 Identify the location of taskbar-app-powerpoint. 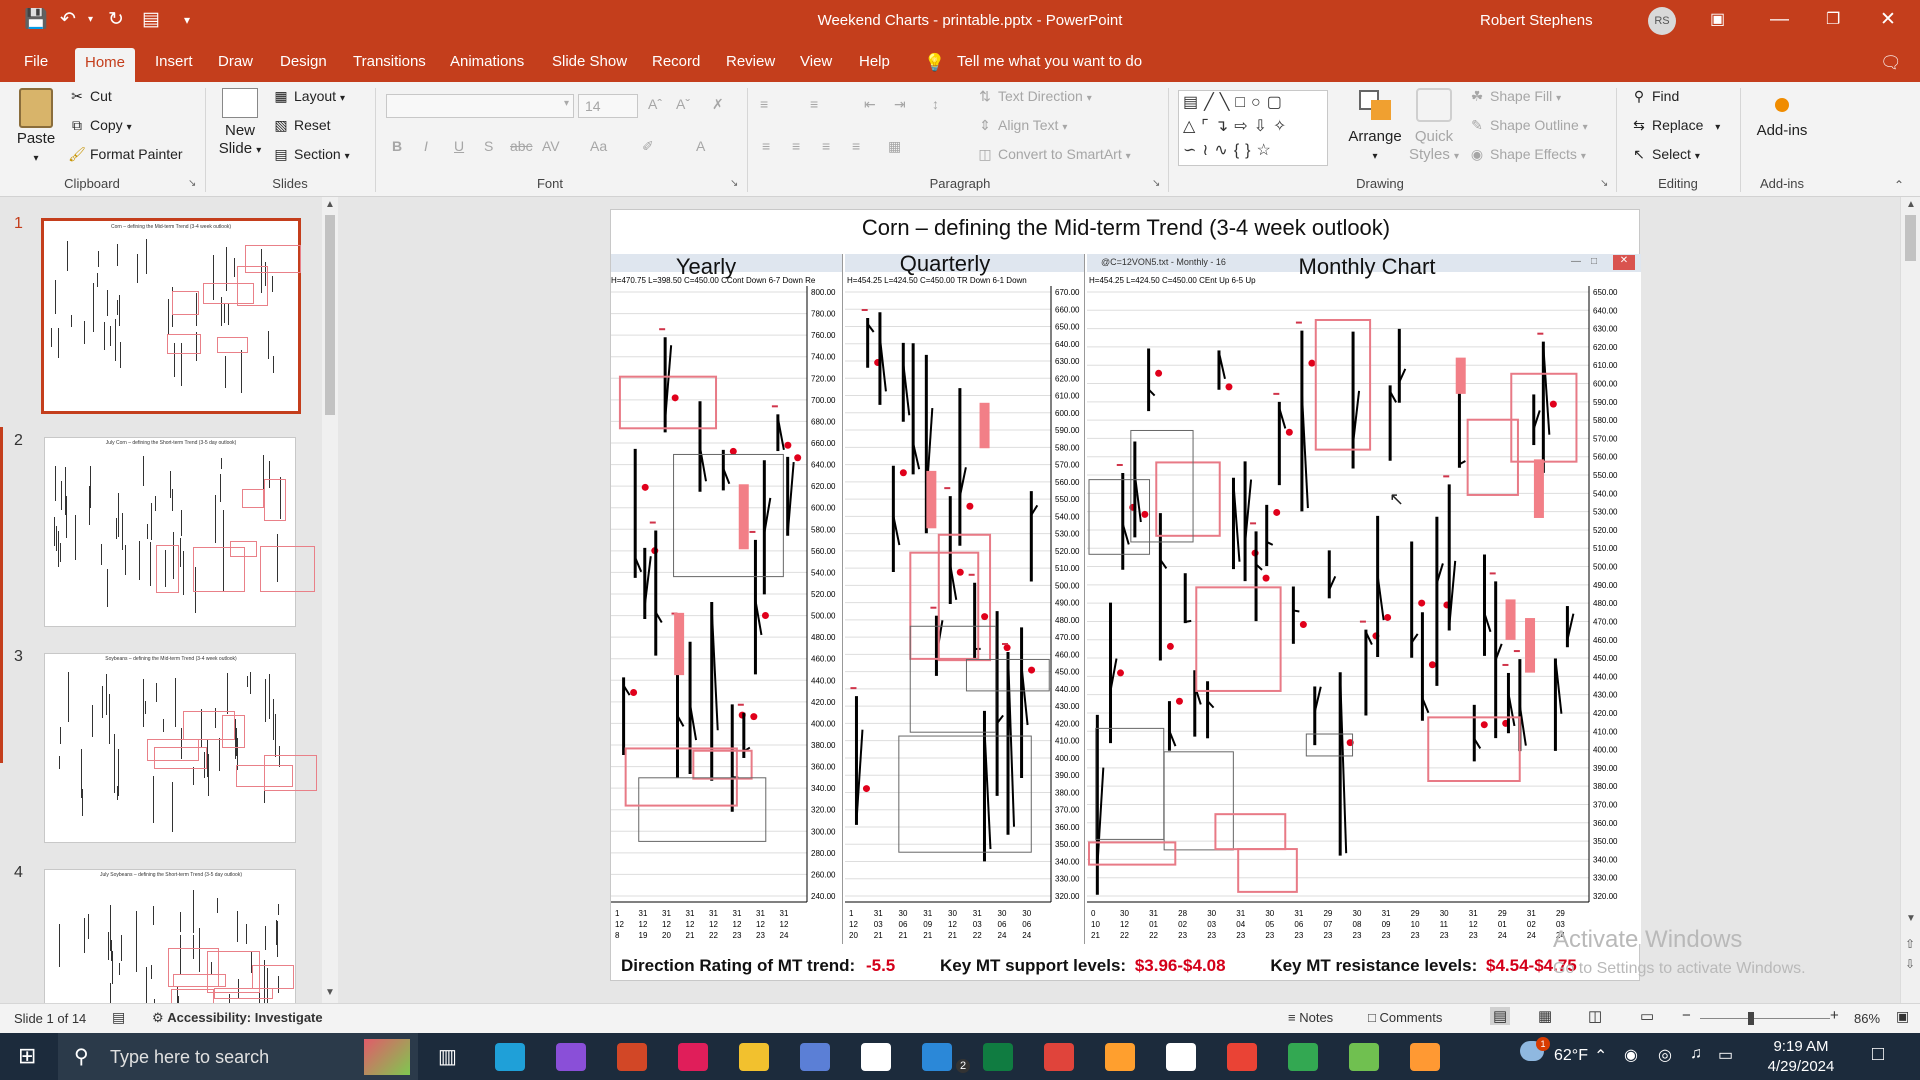
(632, 1057).